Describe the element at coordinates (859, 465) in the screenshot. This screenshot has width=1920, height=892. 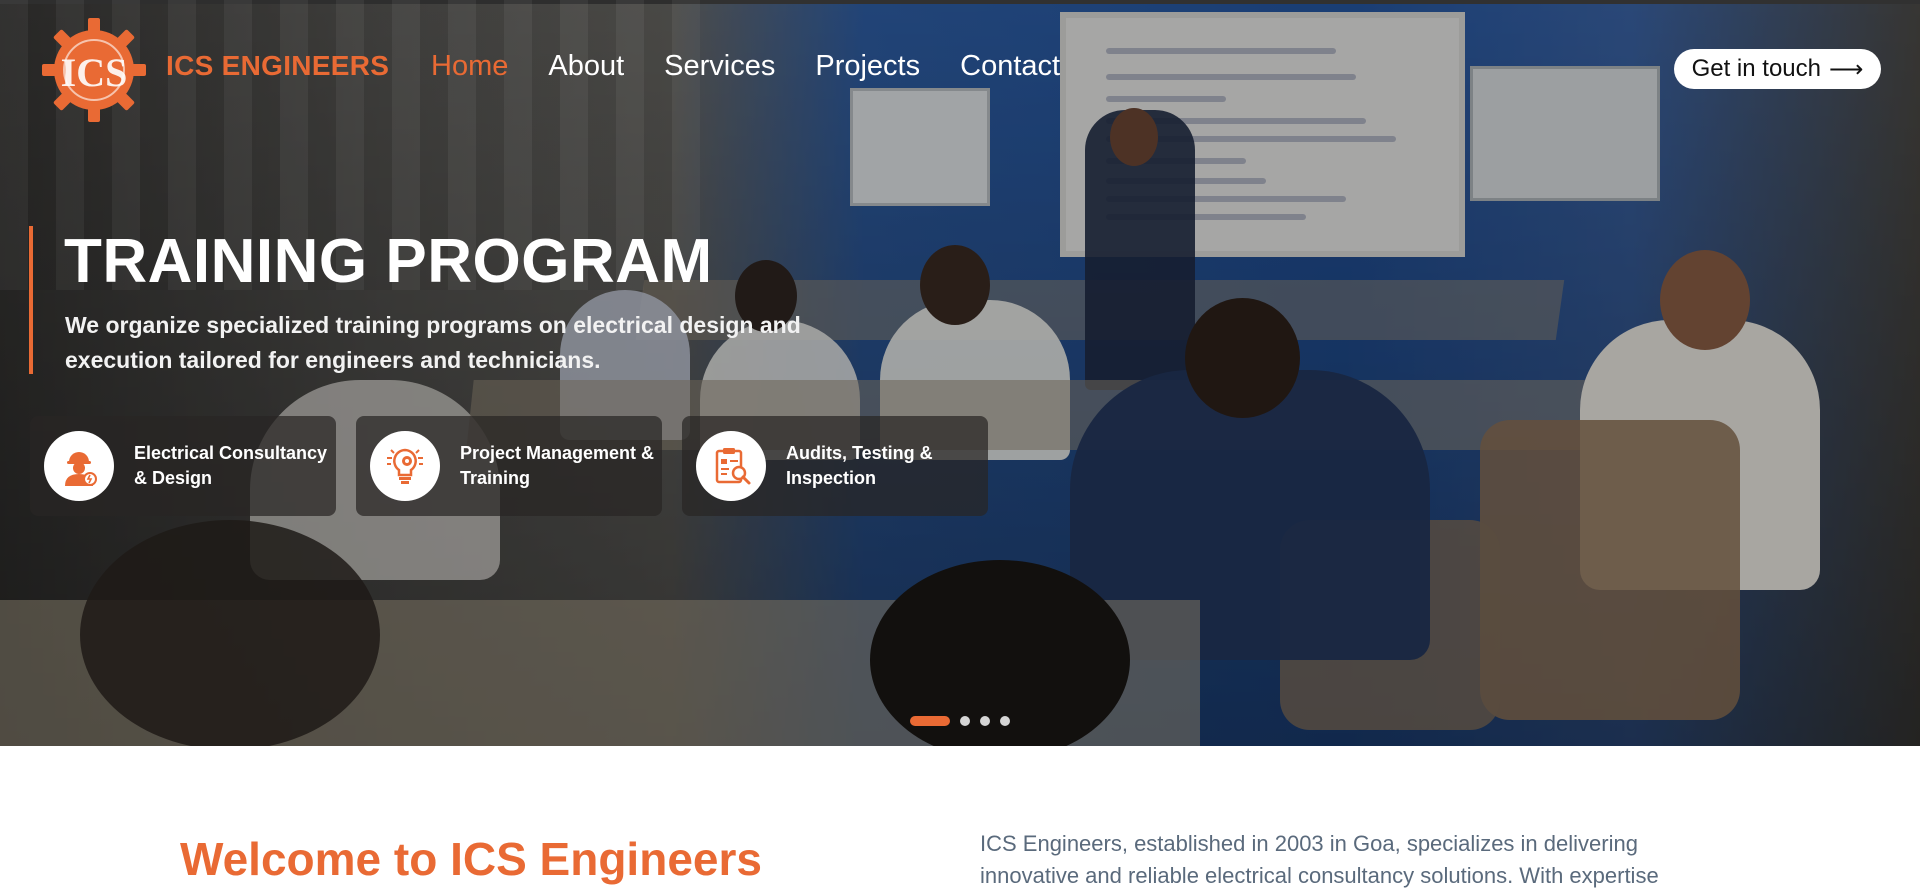
I see `service-card-label: Audits, Testing & Inspection` at that location.